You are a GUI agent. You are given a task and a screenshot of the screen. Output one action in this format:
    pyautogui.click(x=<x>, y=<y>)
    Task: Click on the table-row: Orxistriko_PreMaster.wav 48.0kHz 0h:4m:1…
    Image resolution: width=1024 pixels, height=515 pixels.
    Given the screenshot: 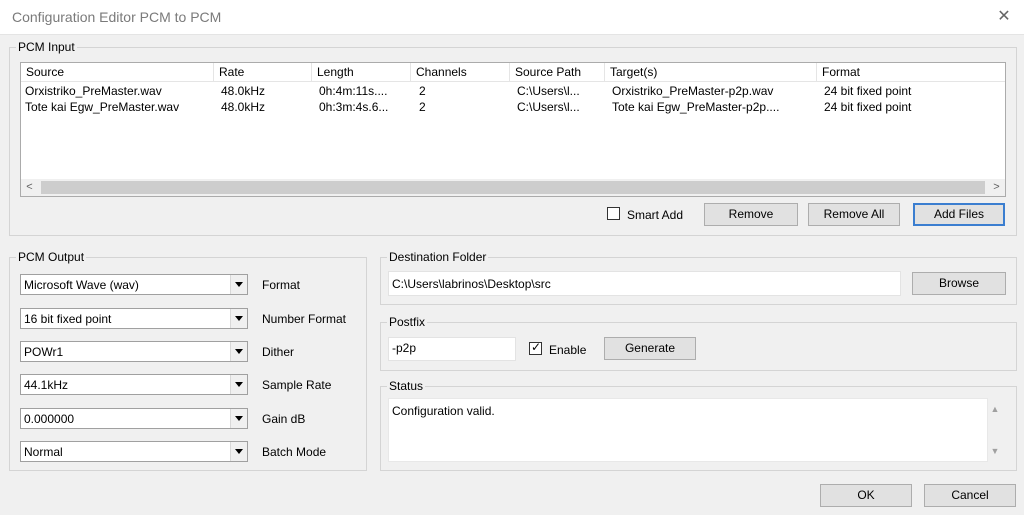 What is the action you would take?
    pyautogui.click(x=513, y=91)
    